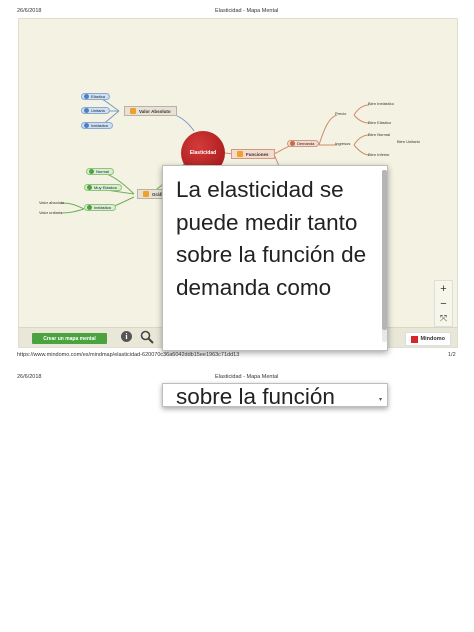 The image size is (474, 632). Describe the element at coordinates (100, 207) in the screenshot. I see `node-inelastica-grafica: Inelástica` at that location.